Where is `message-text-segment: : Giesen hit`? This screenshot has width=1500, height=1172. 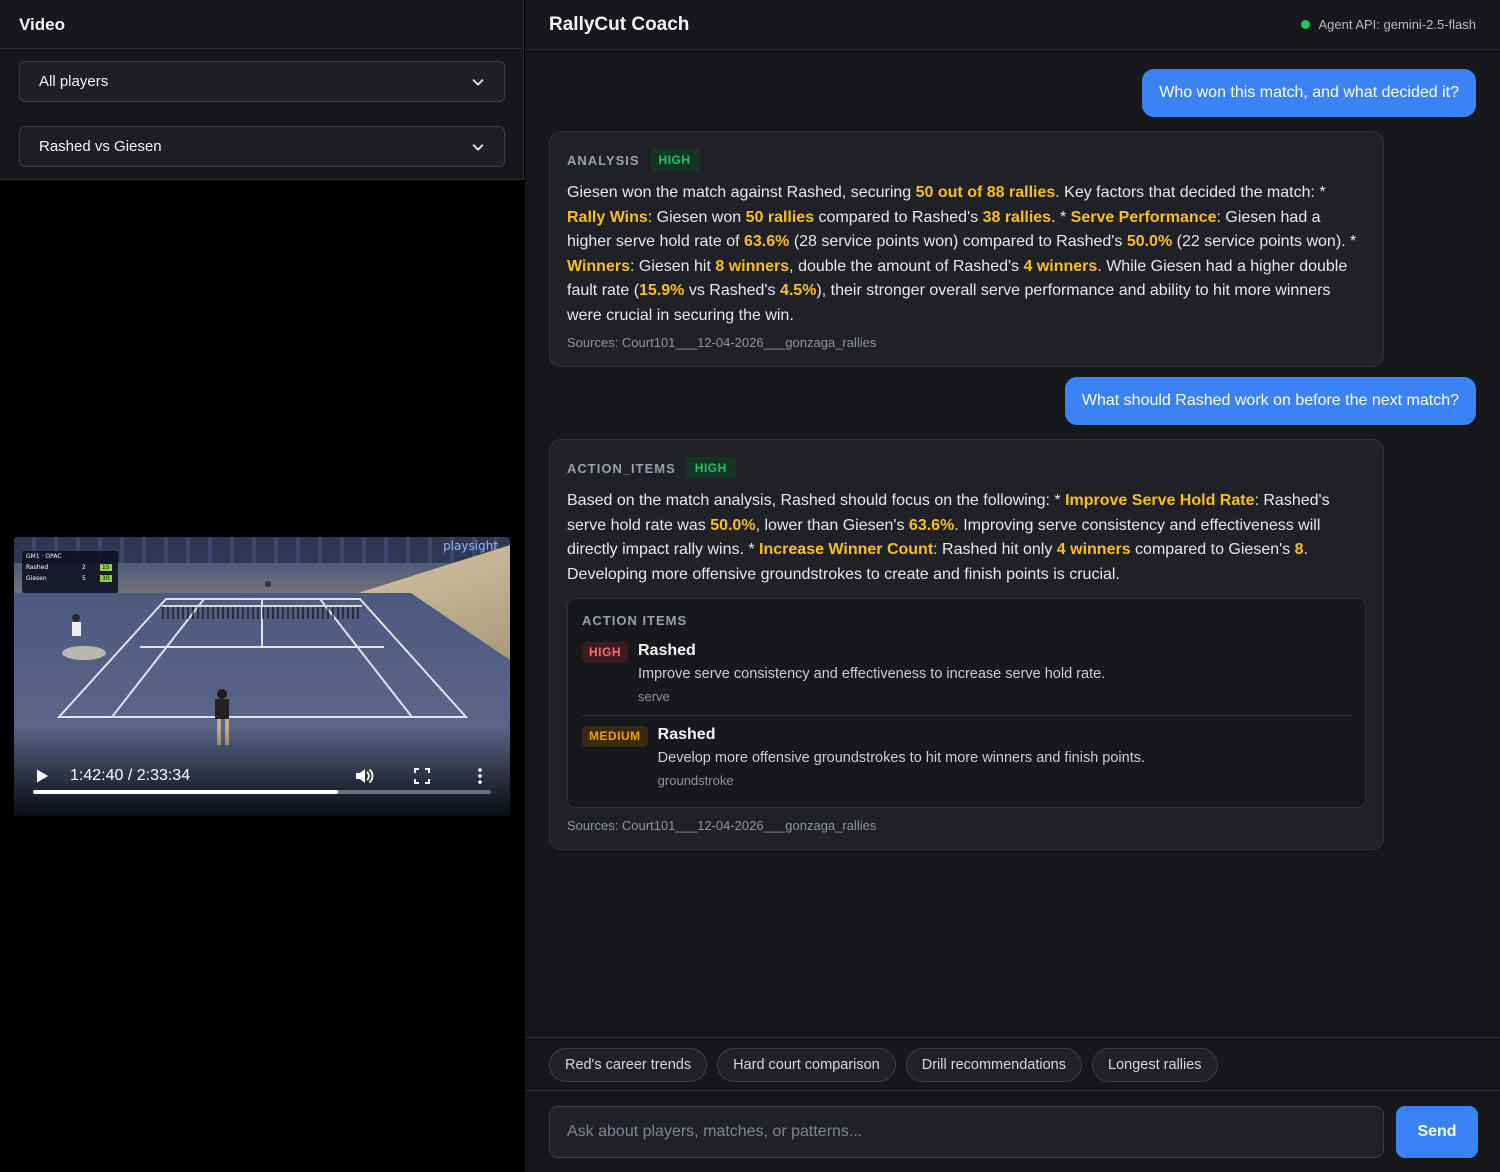
message-text-segment: : Giesen hit is located at coordinates (672, 266).